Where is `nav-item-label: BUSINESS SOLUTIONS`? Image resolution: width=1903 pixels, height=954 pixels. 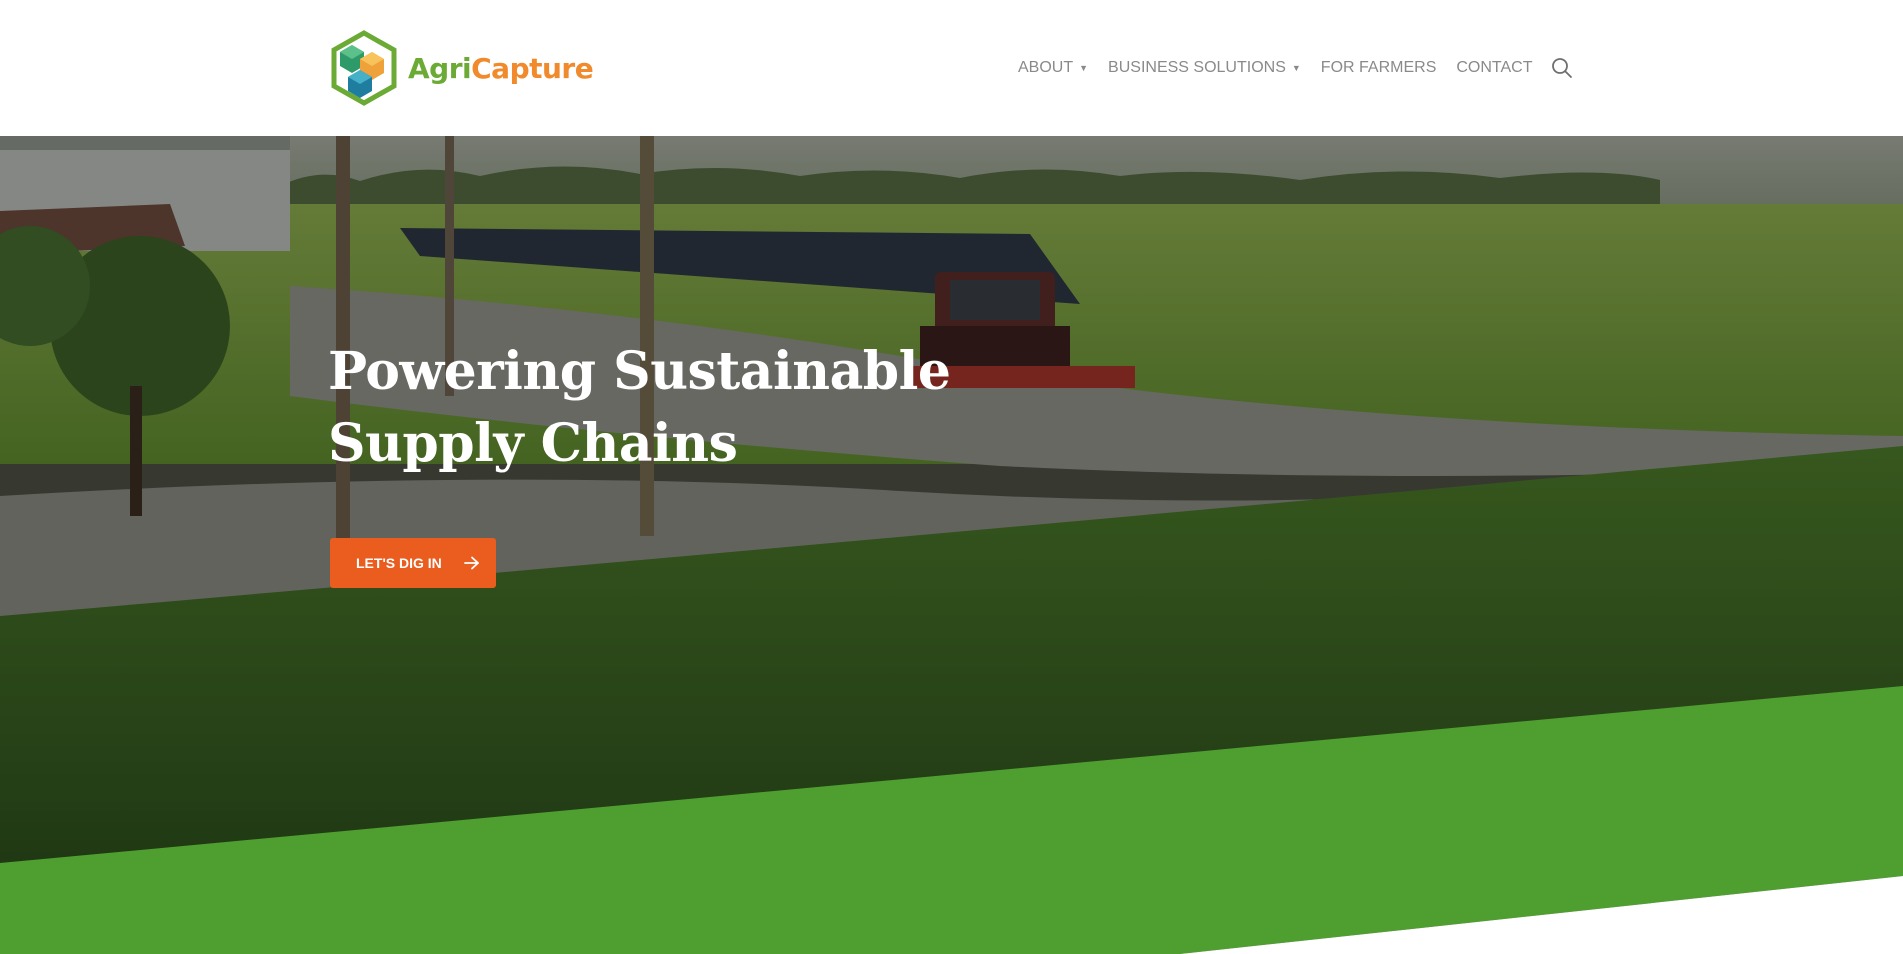 nav-item-label: BUSINESS SOLUTIONS is located at coordinates (1197, 67).